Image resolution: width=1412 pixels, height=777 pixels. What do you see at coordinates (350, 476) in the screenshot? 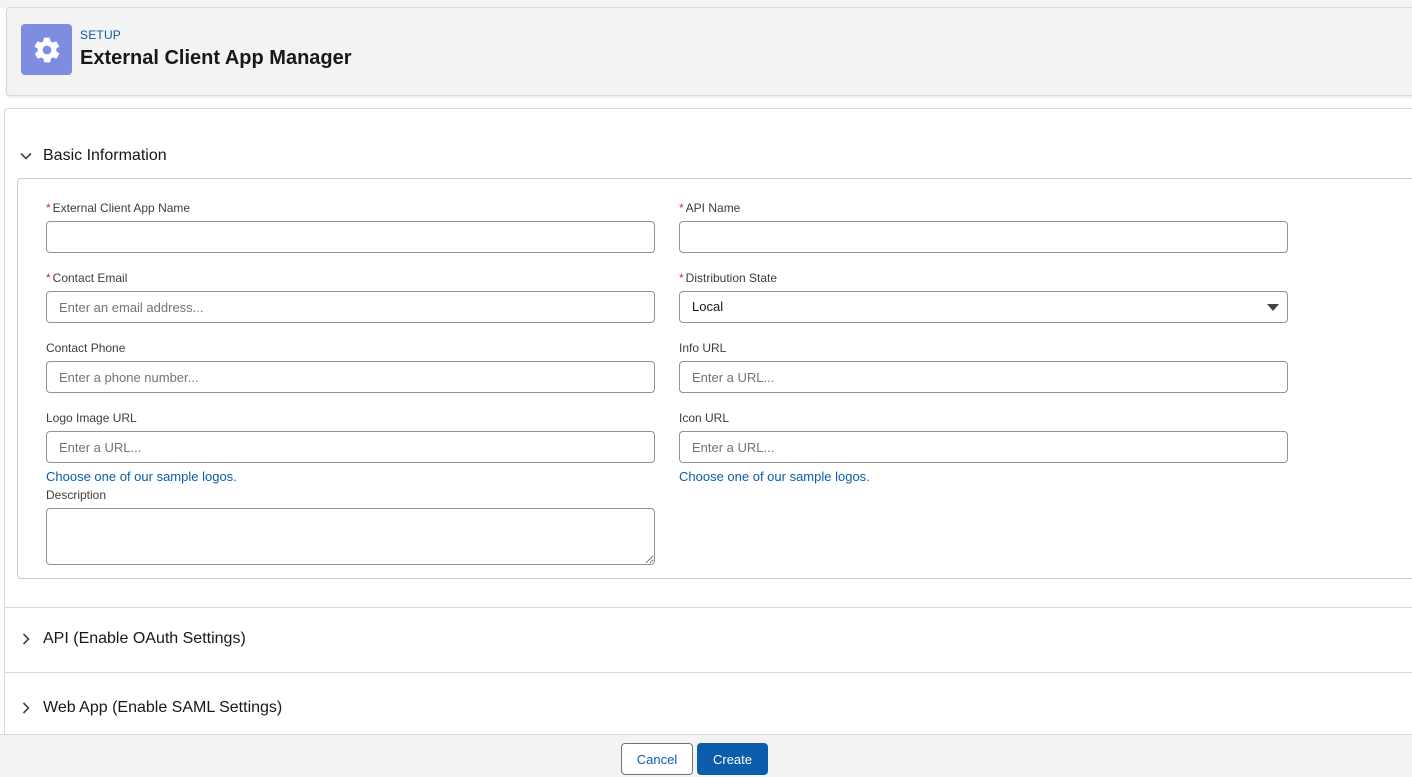
I see `sample-logos-link: Choose one of our sample logos.` at bounding box center [350, 476].